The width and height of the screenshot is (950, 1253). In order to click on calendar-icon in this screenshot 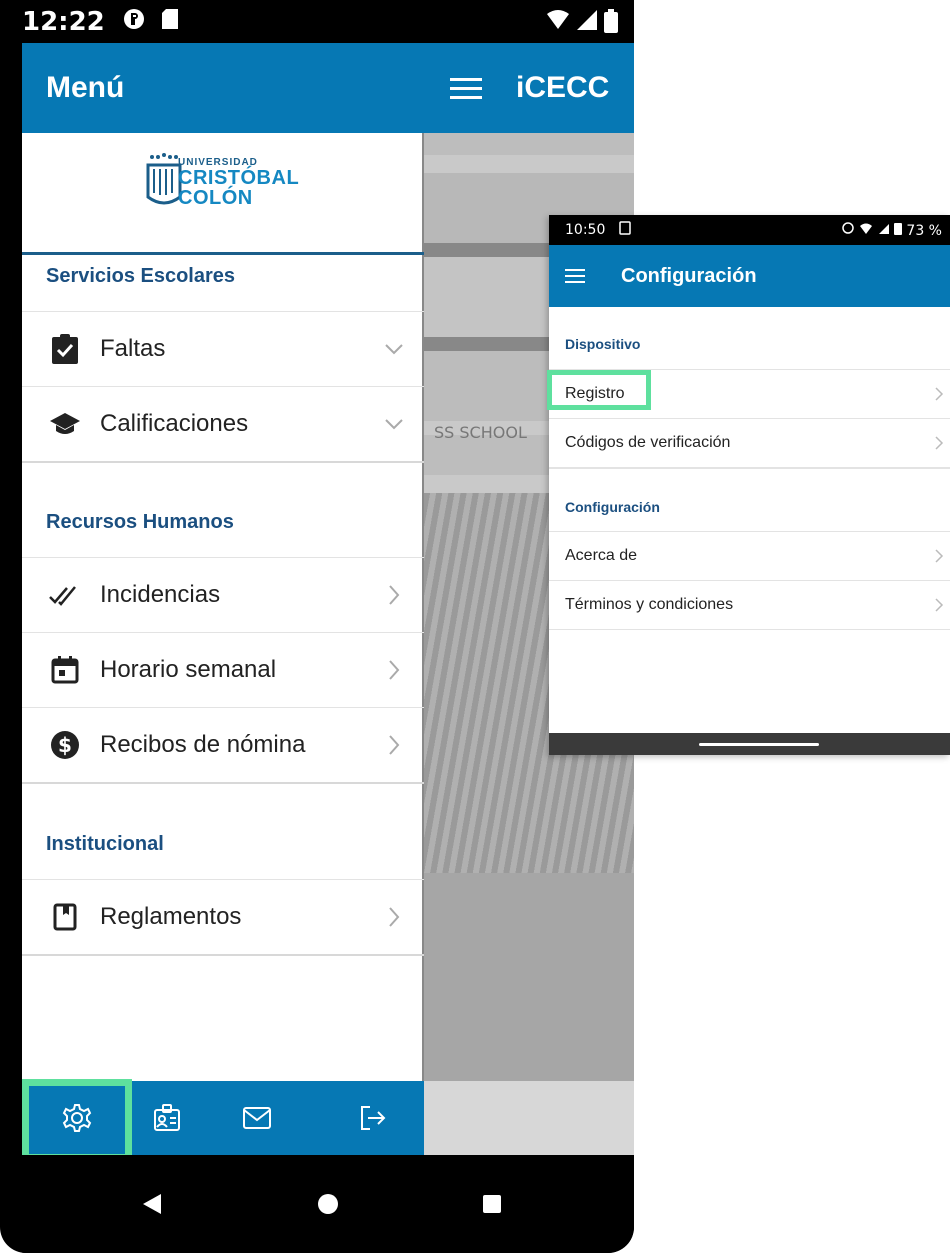, I will do `click(65, 670)`.